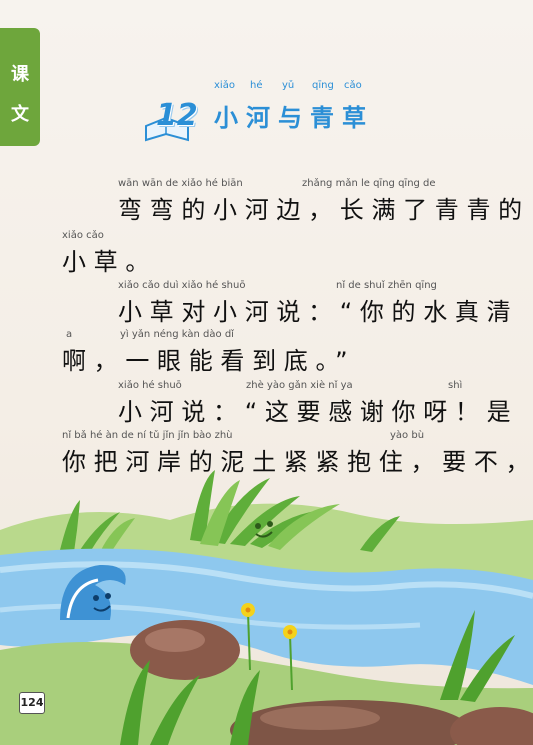  I want to click on text-line: 弯弯的小河边，长满了青青的, so click(324, 210).